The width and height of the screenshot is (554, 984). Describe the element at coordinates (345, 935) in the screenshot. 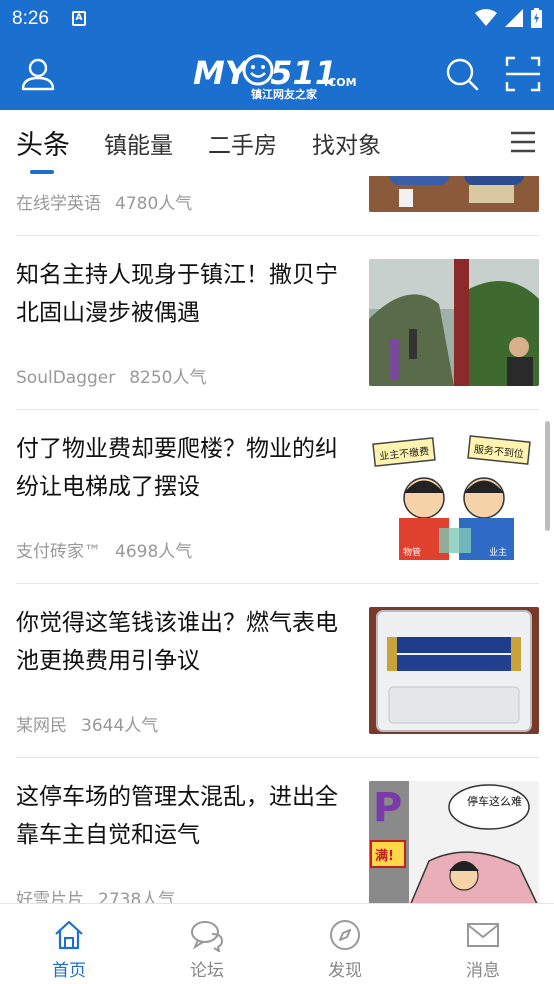

I see `compass-icon` at that location.